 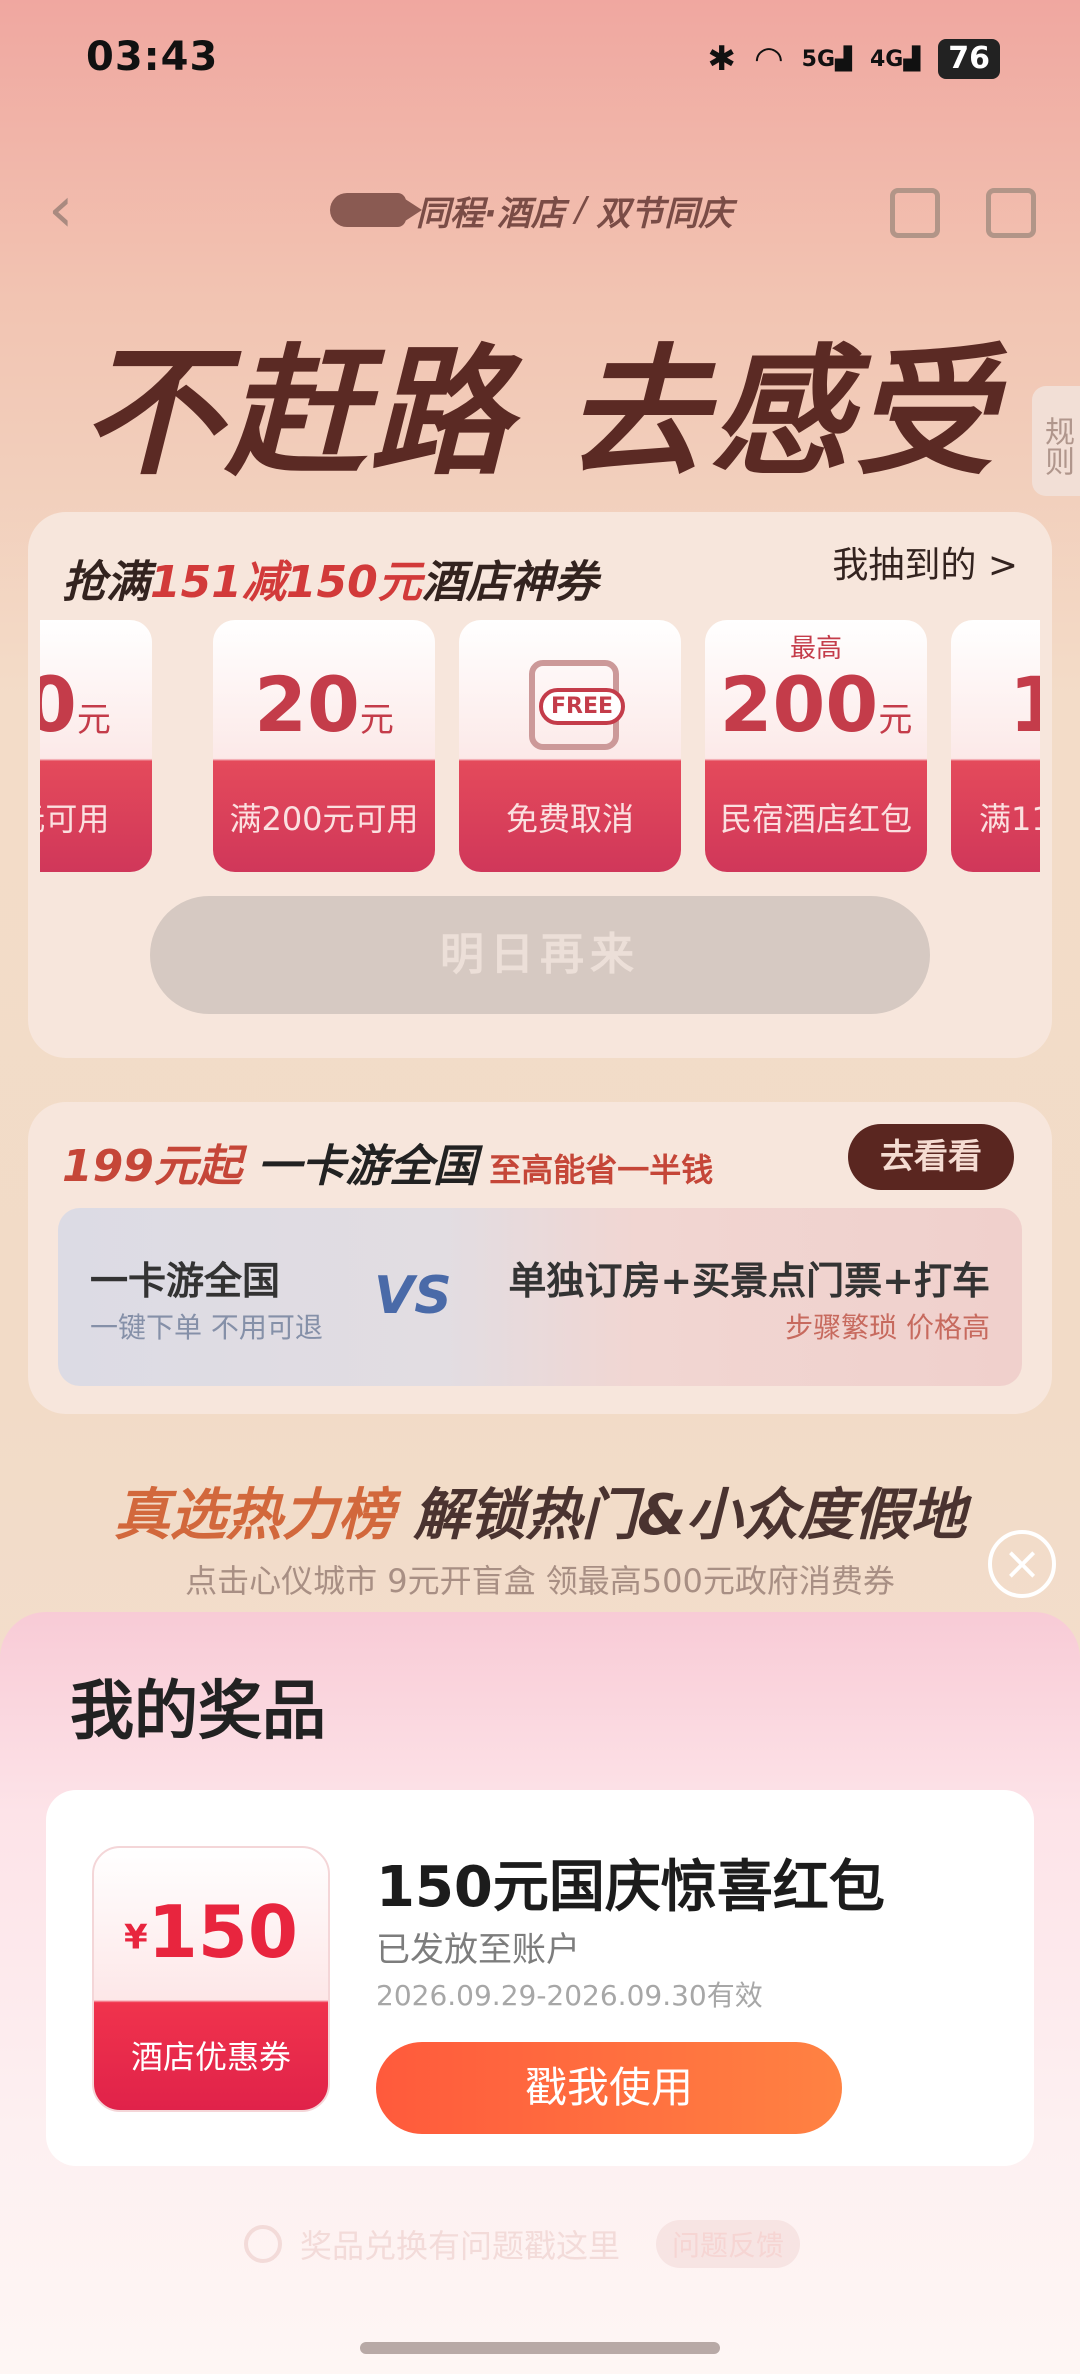 What do you see at coordinates (749, 1281) in the screenshot?
I see `compare-right-title: 单独订房+买景点门票+打车` at bounding box center [749, 1281].